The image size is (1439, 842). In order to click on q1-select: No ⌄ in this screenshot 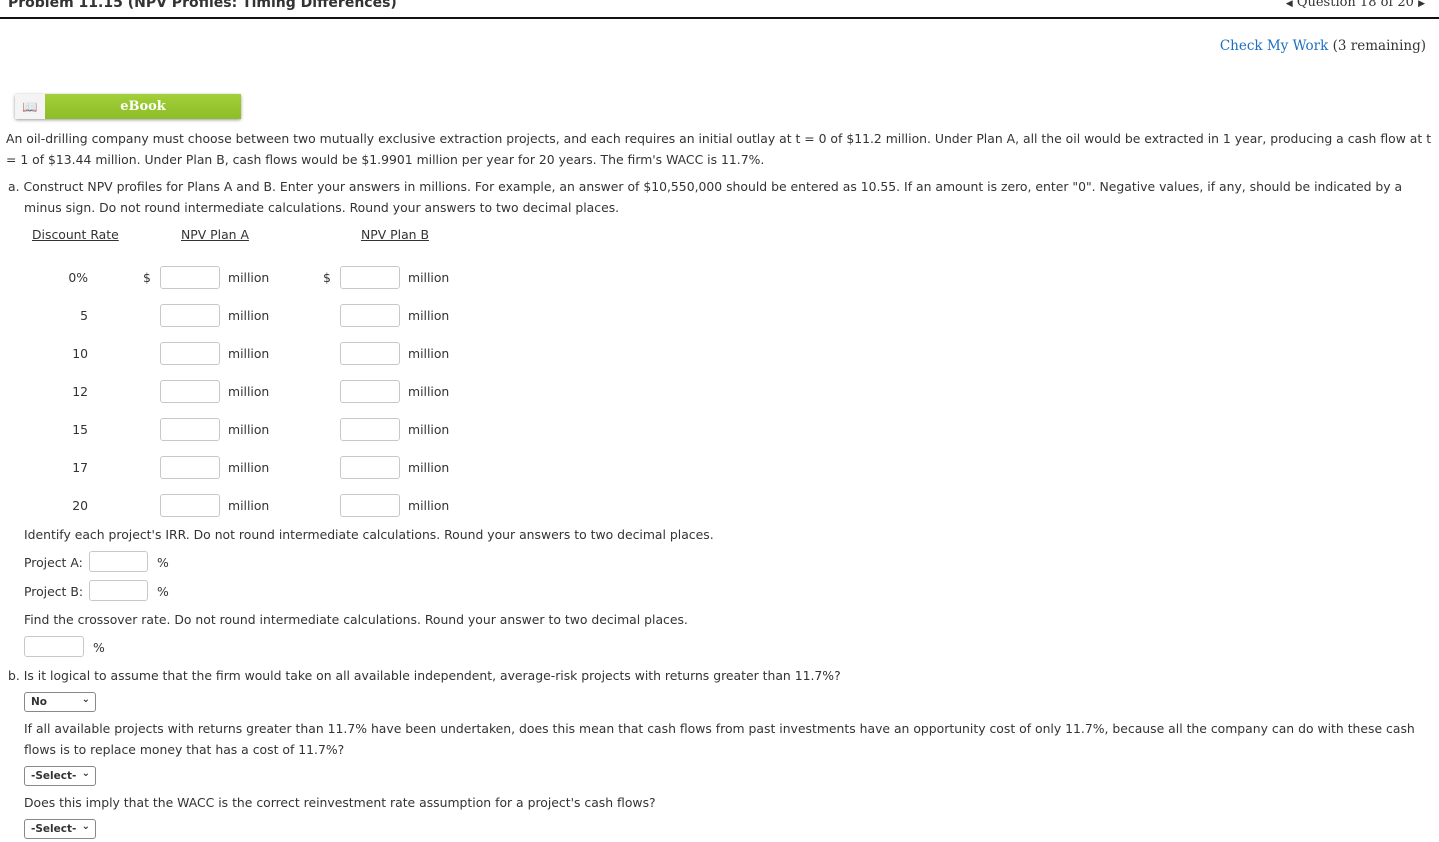, I will do `click(60, 702)`.